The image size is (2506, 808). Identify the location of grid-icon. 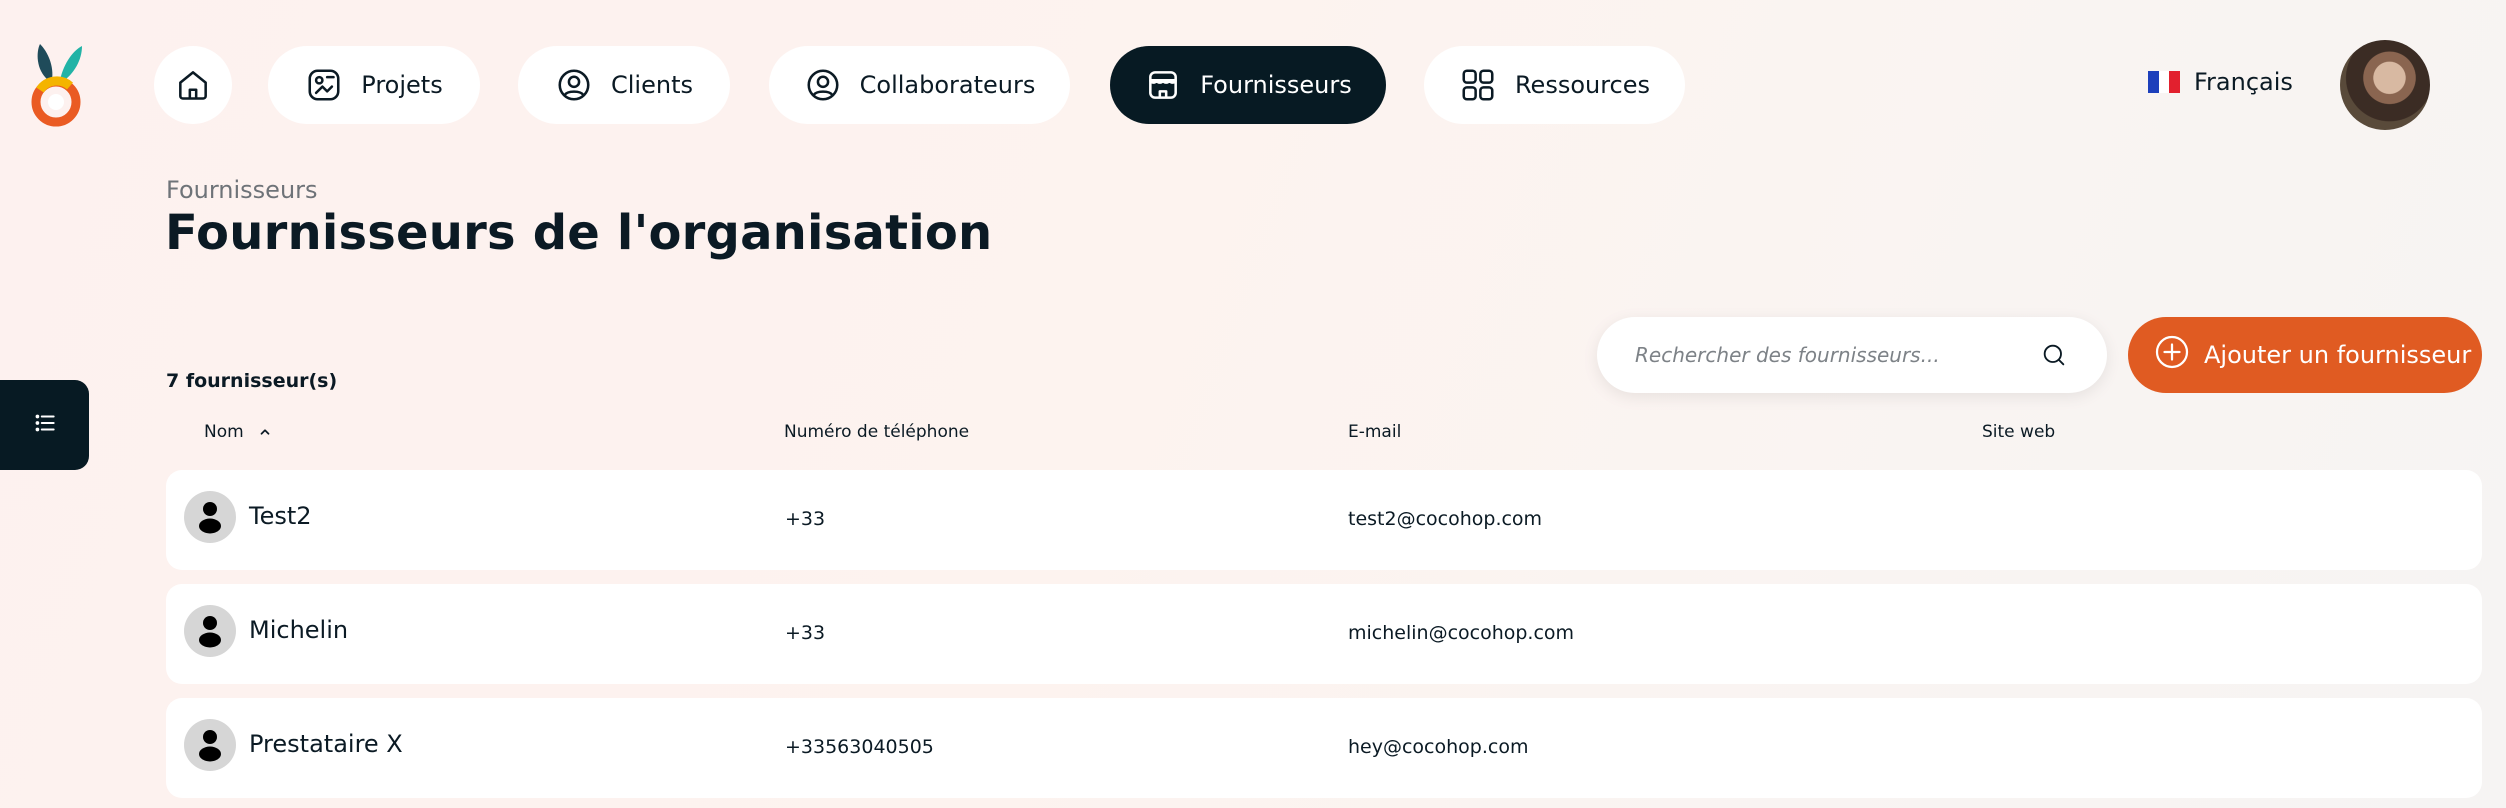
(1478, 85).